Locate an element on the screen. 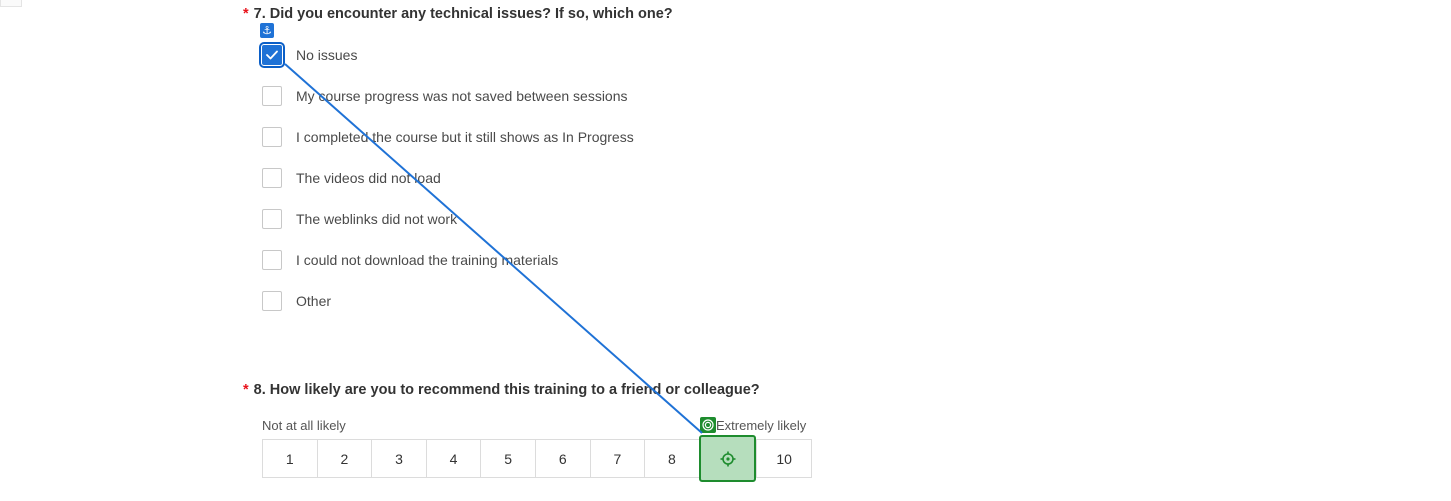 Image resolution: width=1451 pixels, height=501 pixels. option-label: Other is located at coordinates (314, 301).